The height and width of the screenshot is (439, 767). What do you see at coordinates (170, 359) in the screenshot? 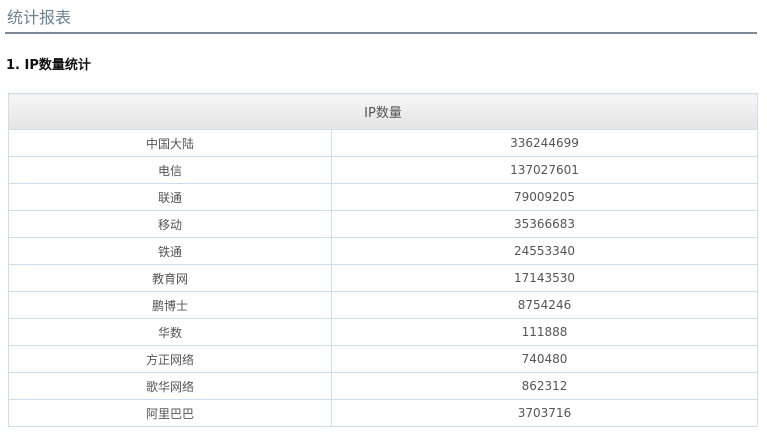
I see `isp-name: 方正网络` at bounding box center [170, 359].